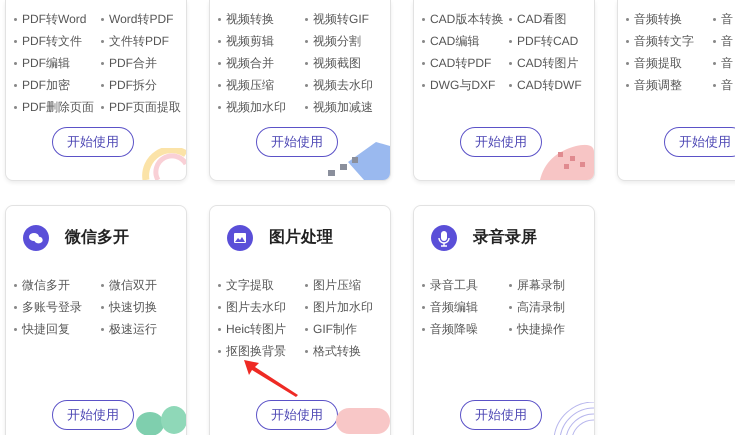 This screenshot has width=735, height=435. I want to click on feature-link: 快速切换, so click(133, 307).